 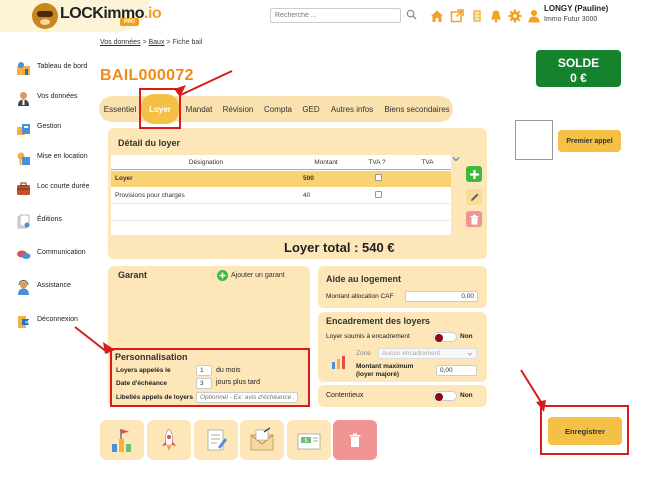 What do you see at coordinates (417, 109) in the screenshot?
I see `tab-biens-secondaires: Biens secondaires` at bounding box center [417, 109].